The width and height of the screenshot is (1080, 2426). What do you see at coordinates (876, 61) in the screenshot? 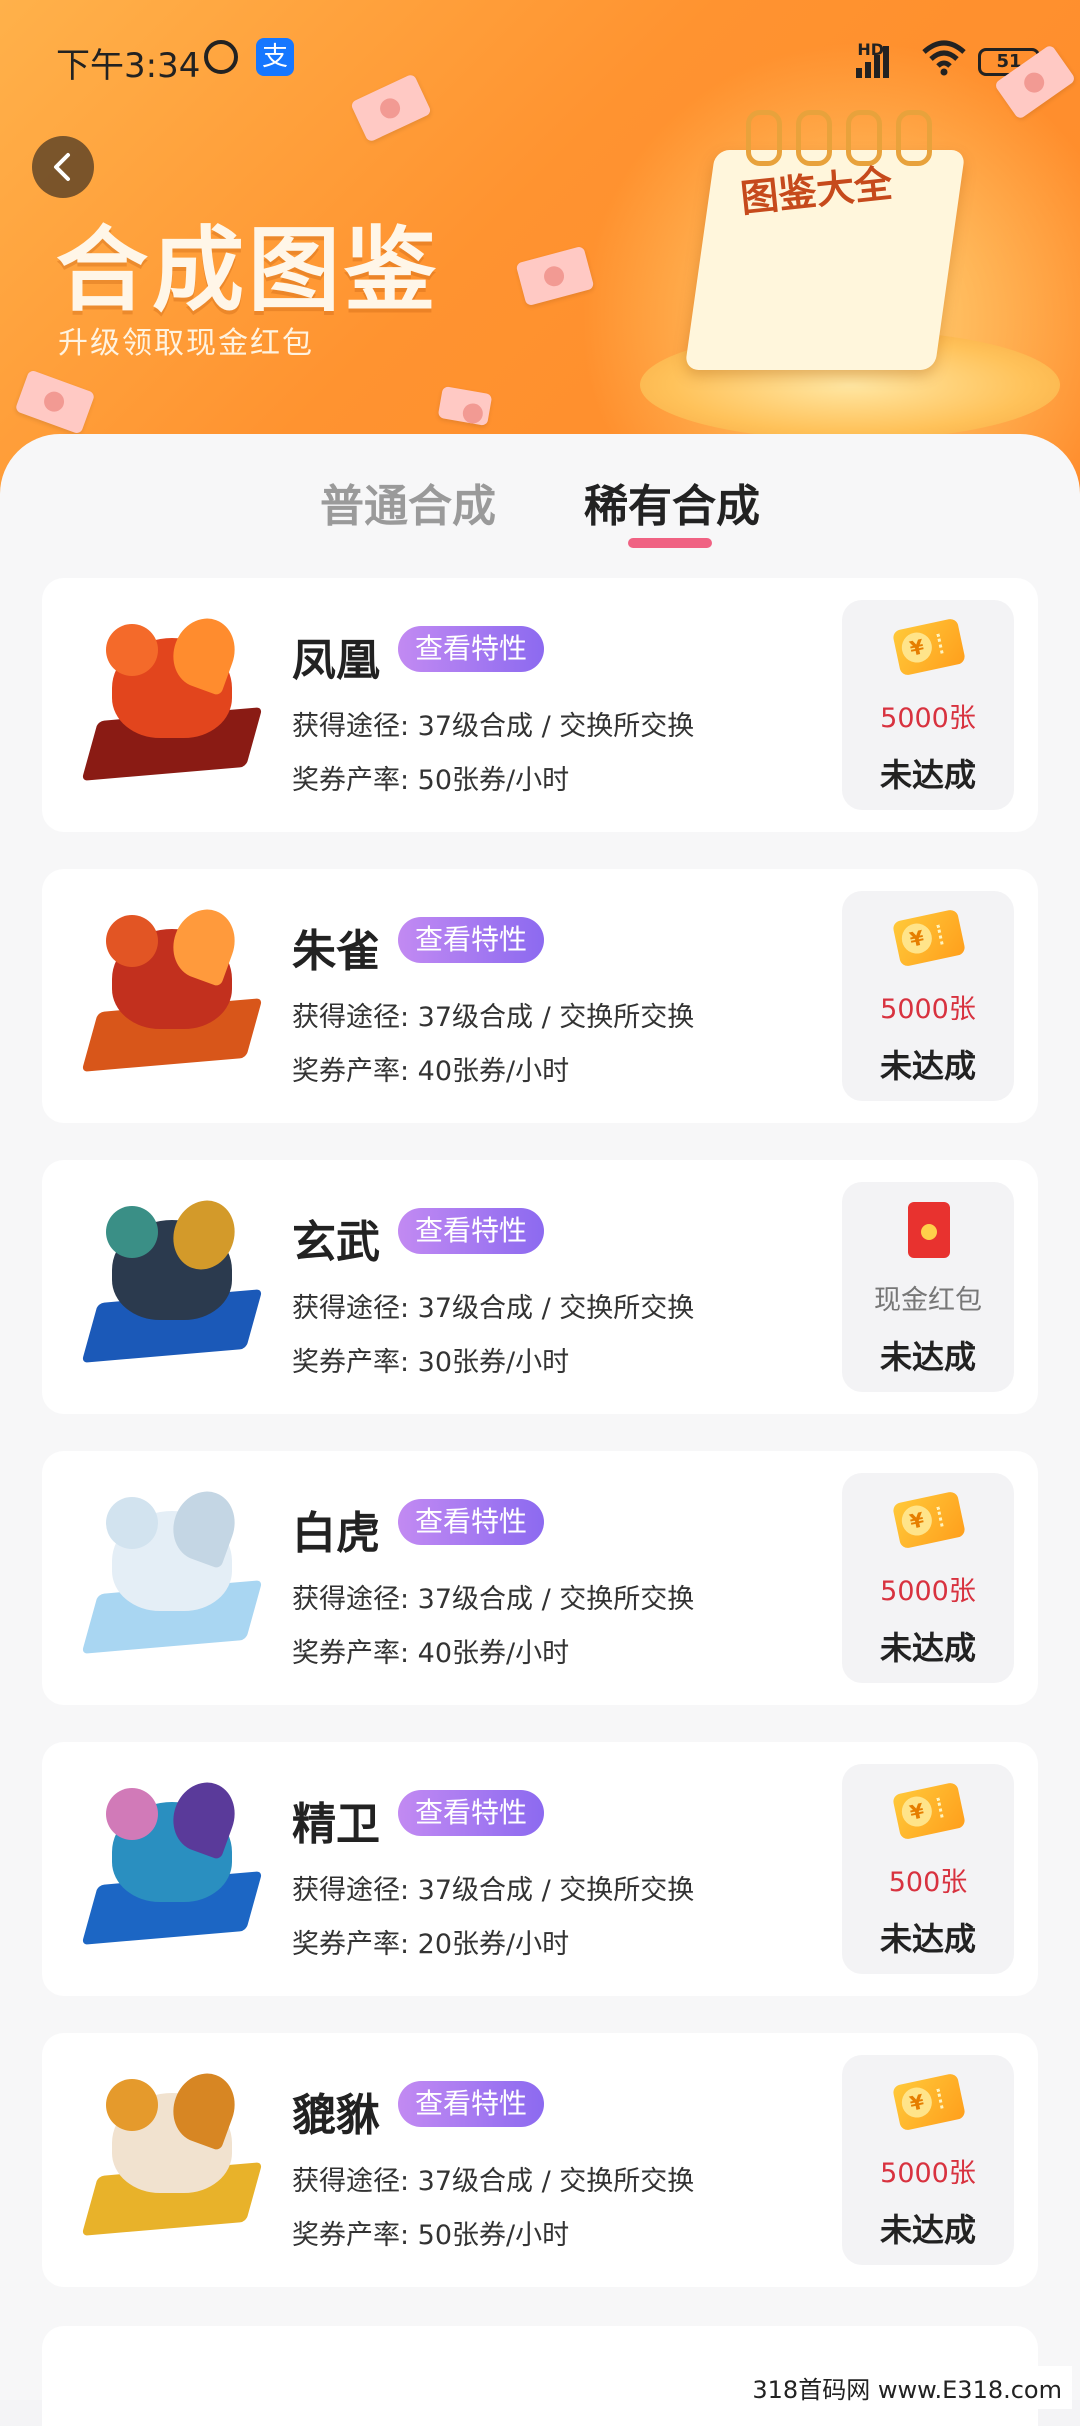
I see `signal-icon` at bounding box center [876, 61].